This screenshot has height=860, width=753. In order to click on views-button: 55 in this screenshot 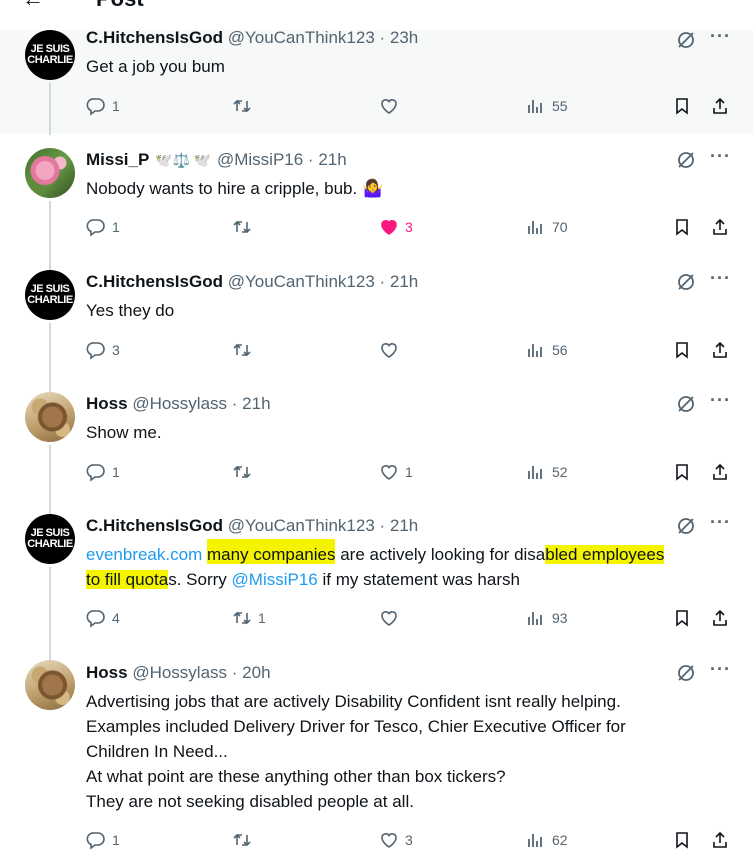, I will do `click(547, 106)`.